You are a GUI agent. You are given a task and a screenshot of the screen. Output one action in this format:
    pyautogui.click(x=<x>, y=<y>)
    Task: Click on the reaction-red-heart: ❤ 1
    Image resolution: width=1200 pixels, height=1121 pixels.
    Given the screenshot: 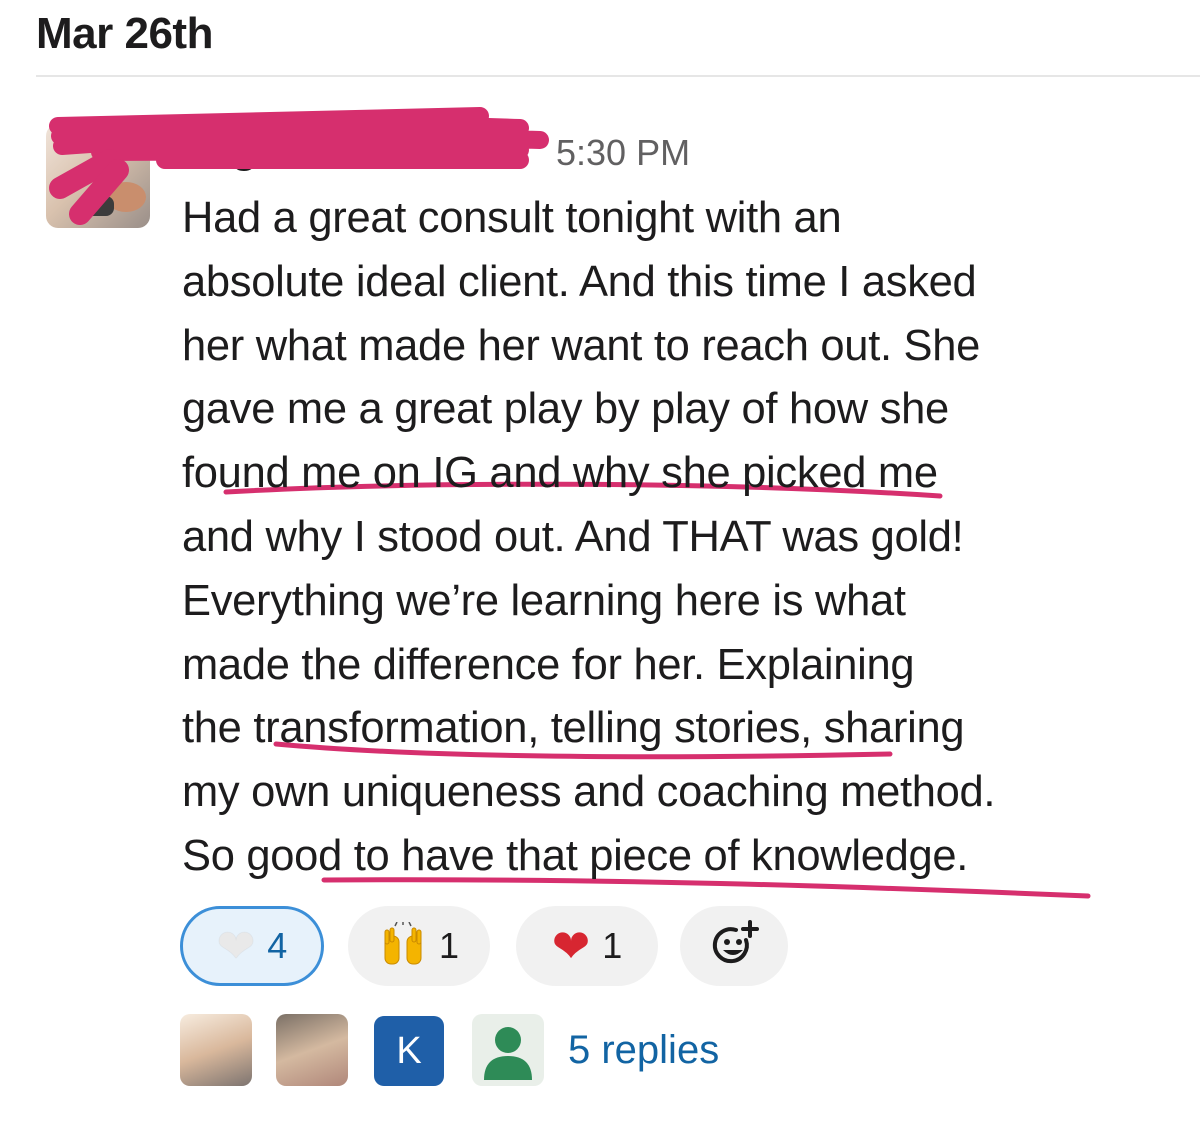 What is the action you would take?
    pyautogui.click(x=587, y=946)
    